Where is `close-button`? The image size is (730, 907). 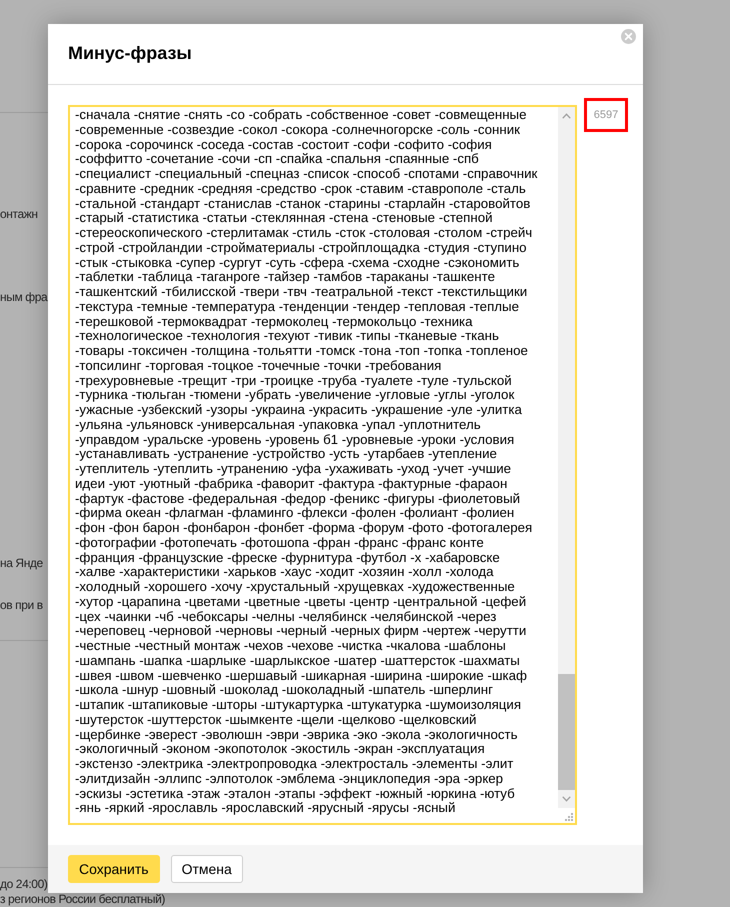 close-button is located at coordinates (628, 36).